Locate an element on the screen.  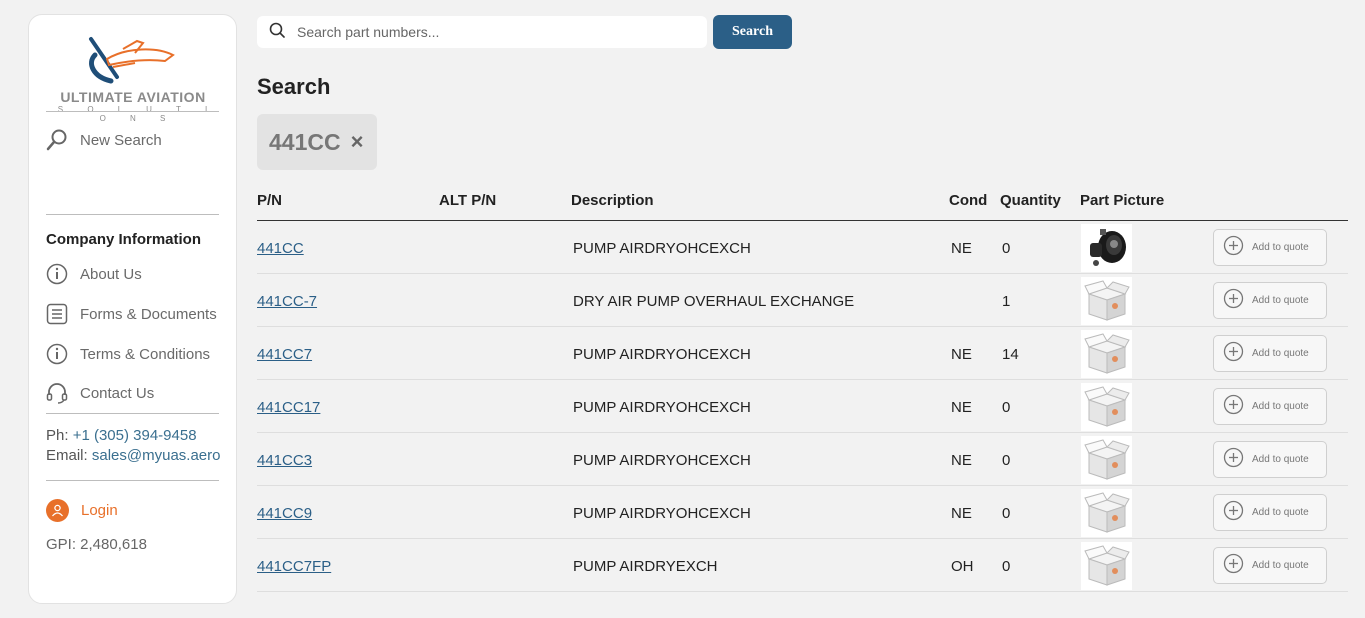
part-quantity: 14 is located at coordinates (1010, 354).